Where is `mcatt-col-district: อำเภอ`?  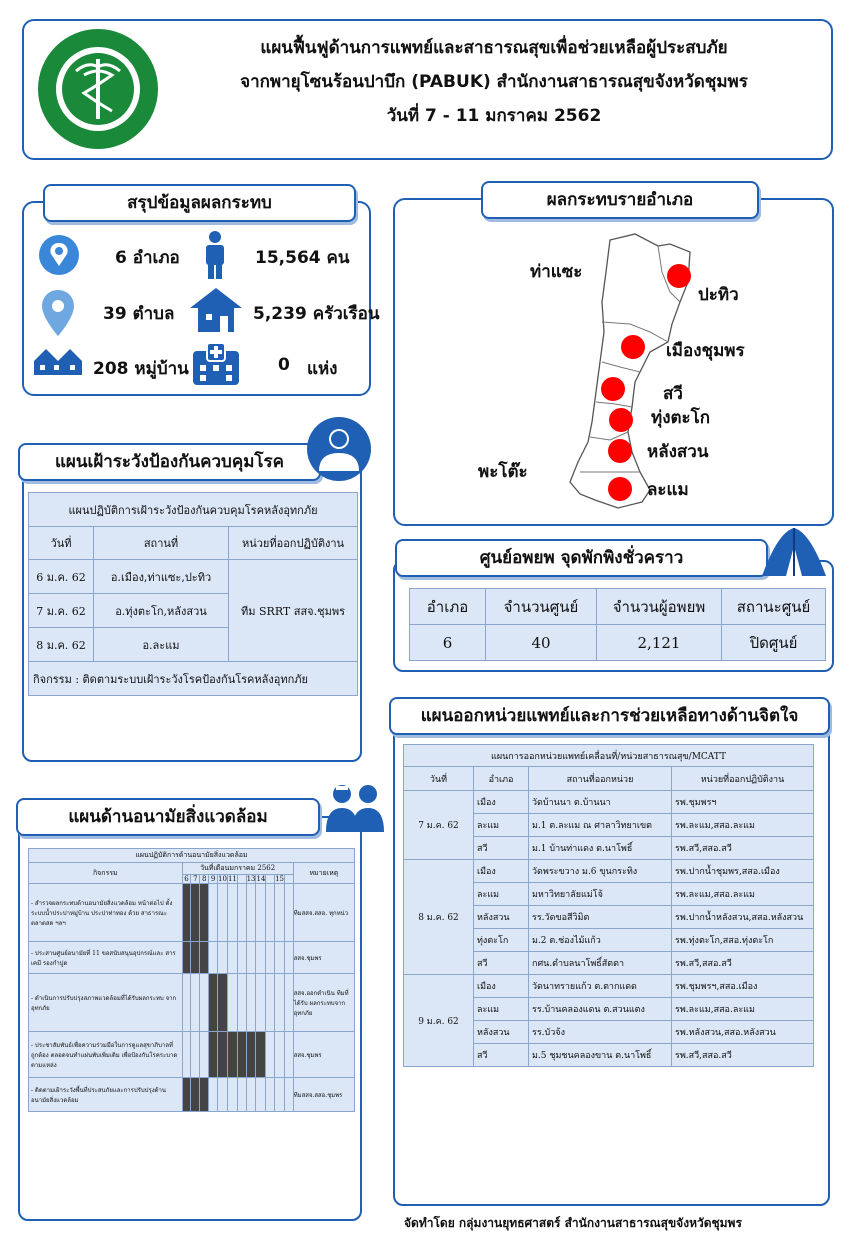
mcatt-col-district: อำเภอ is located at coordinates (501, 778).